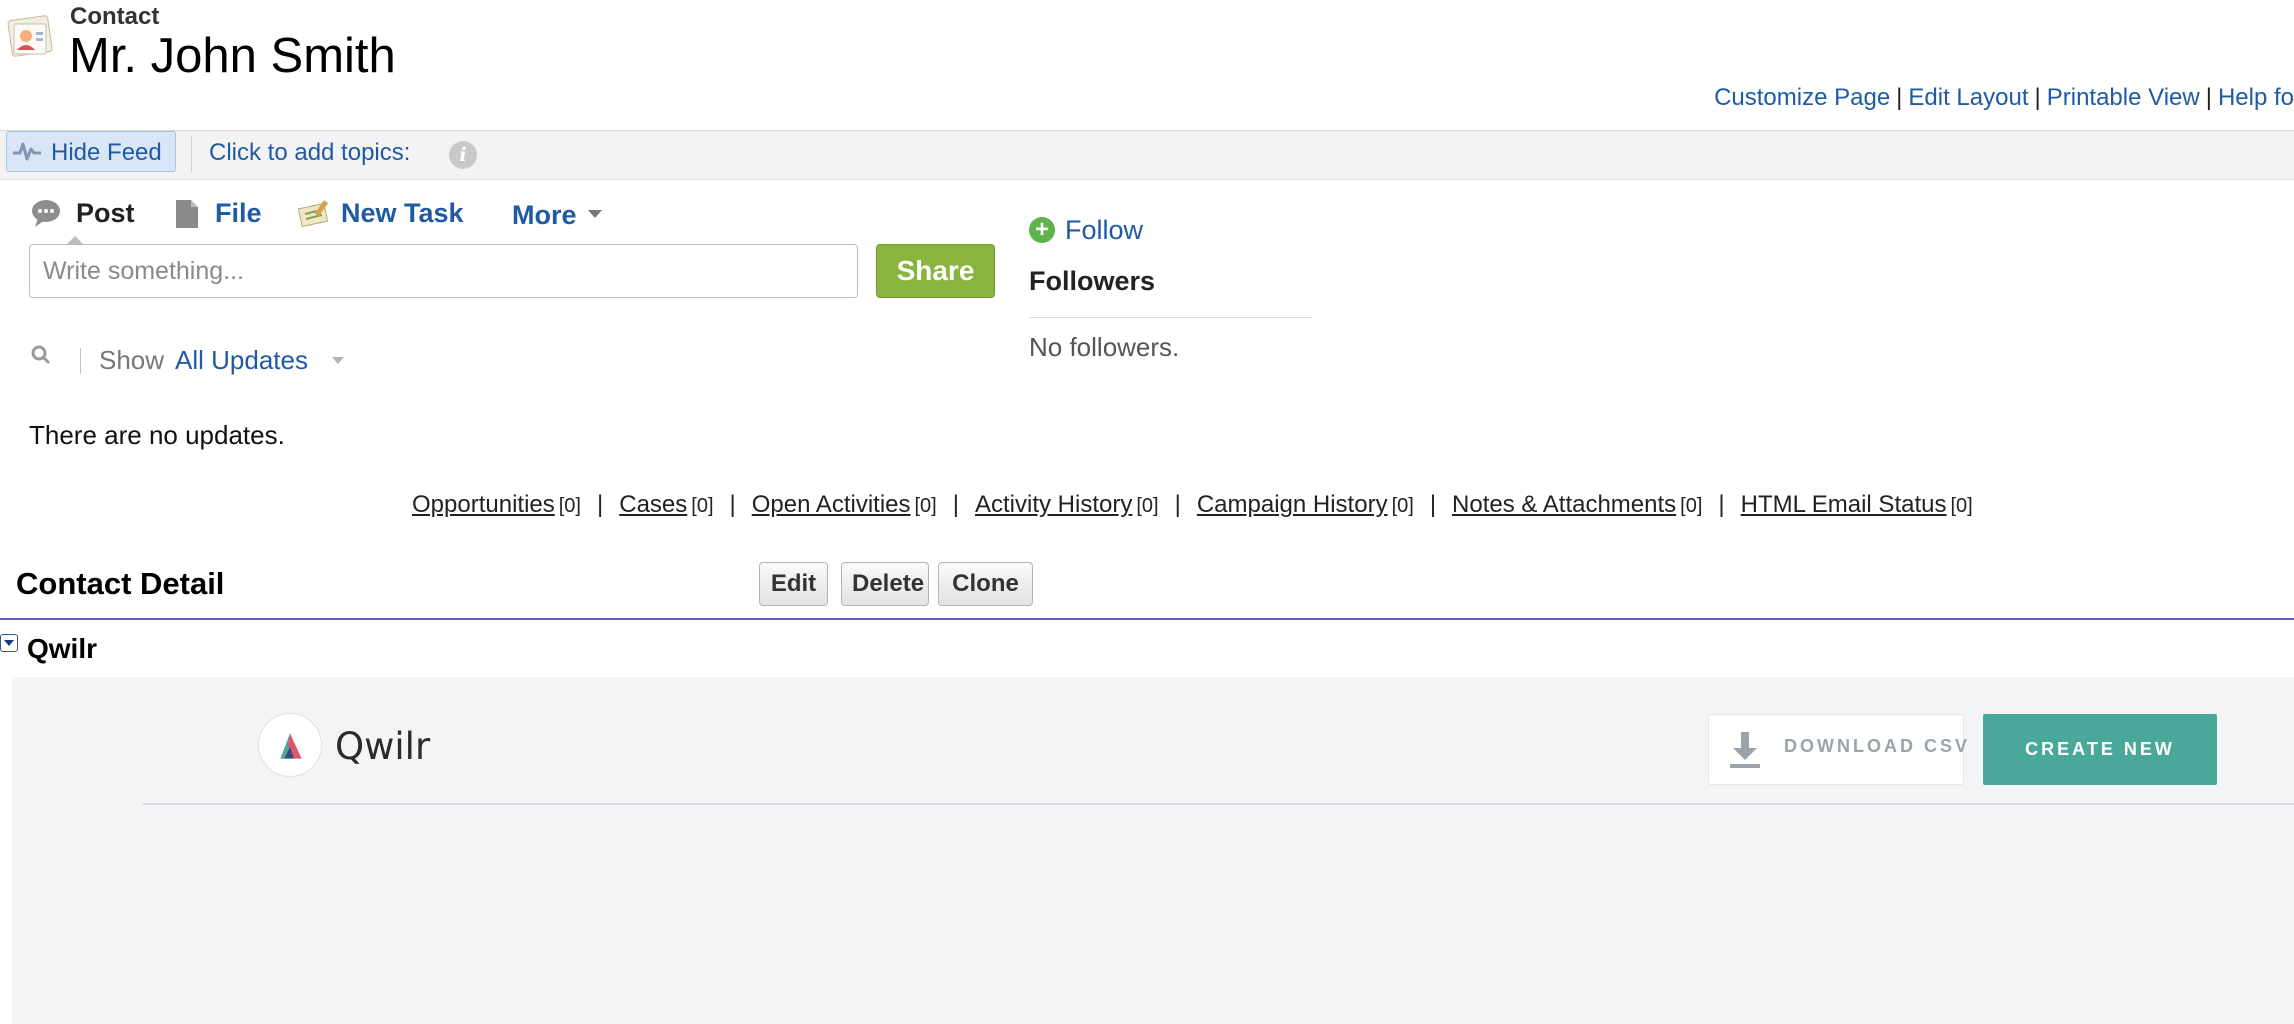  What do you see at coordinates (1104, 230) in the screenshot?
I see `follow-link: Follow` at bounding box center [1104, 230].